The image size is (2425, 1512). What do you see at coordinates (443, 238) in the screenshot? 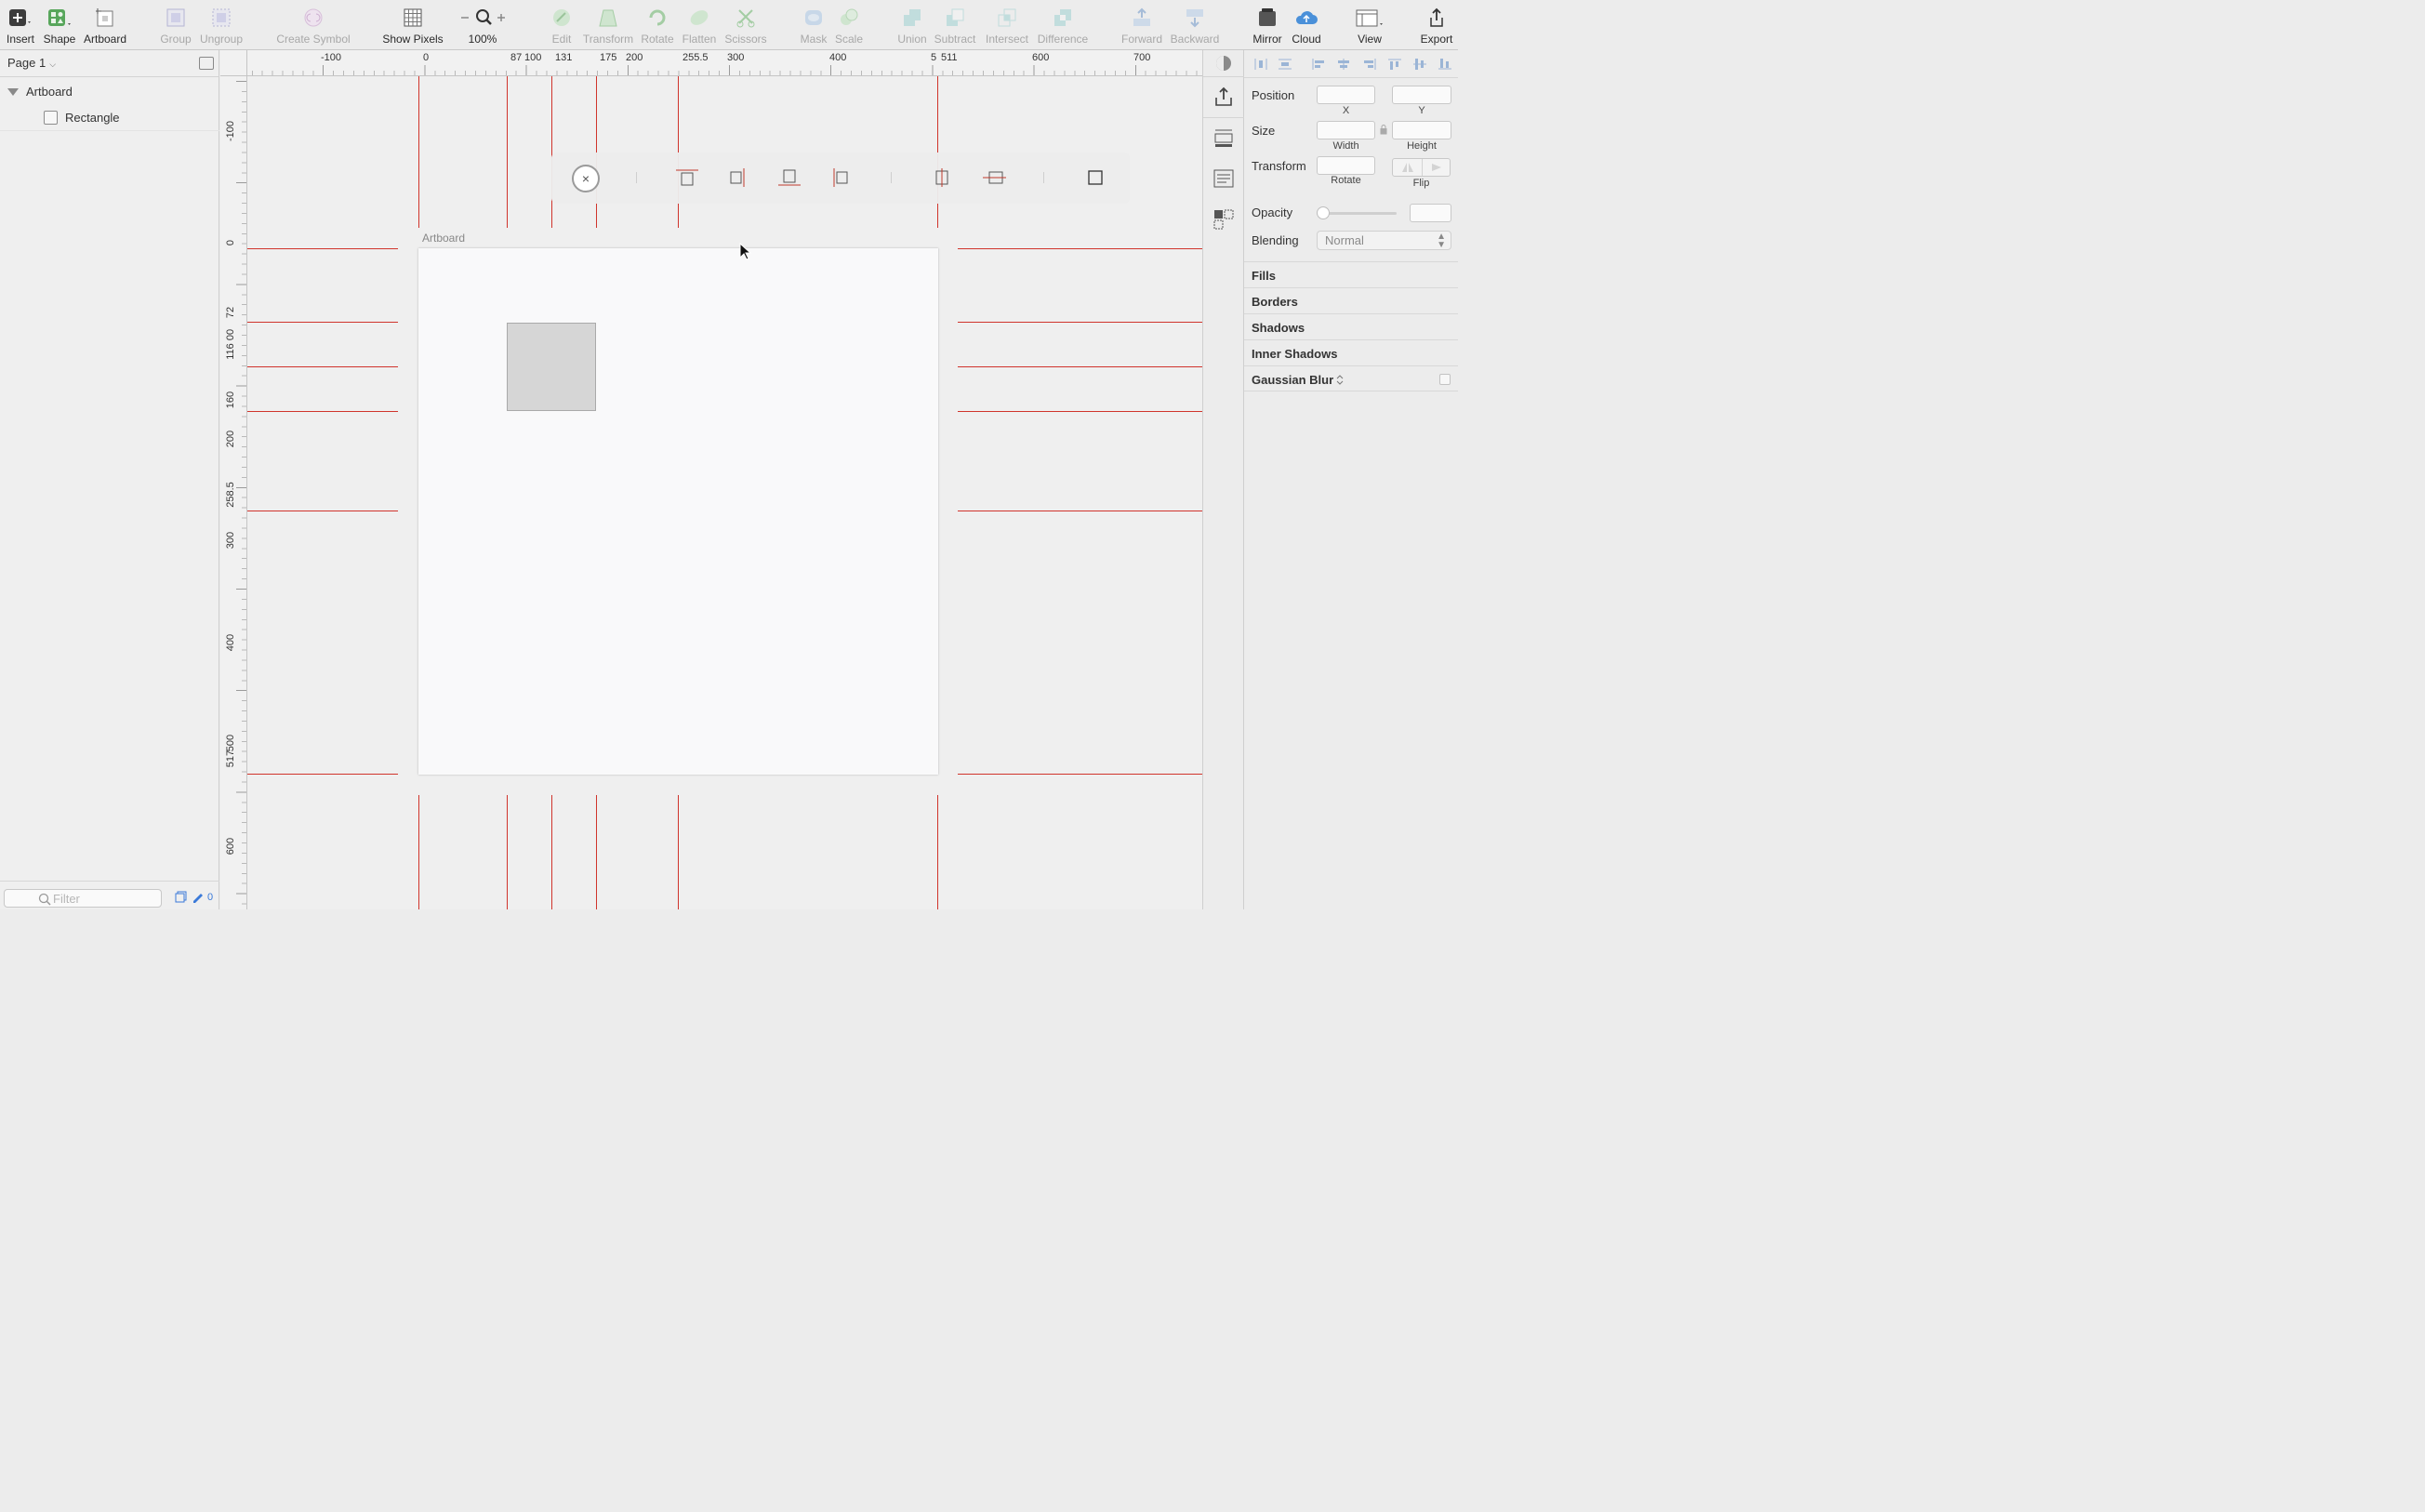
I see `artboard-title: Artboard` at bounding box center [443, 238].